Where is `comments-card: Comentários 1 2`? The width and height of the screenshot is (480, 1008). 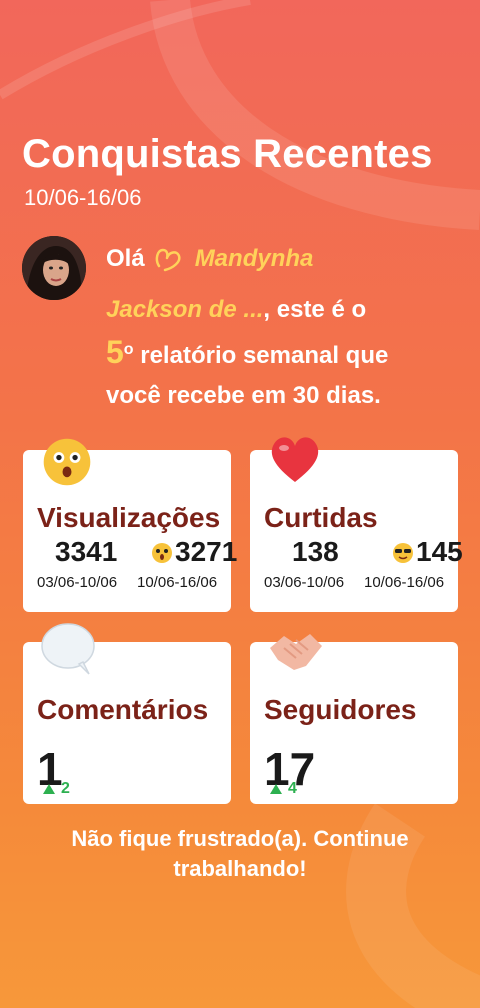
comments-card: Comentários 1 2 is located at coordinates (127, 713).